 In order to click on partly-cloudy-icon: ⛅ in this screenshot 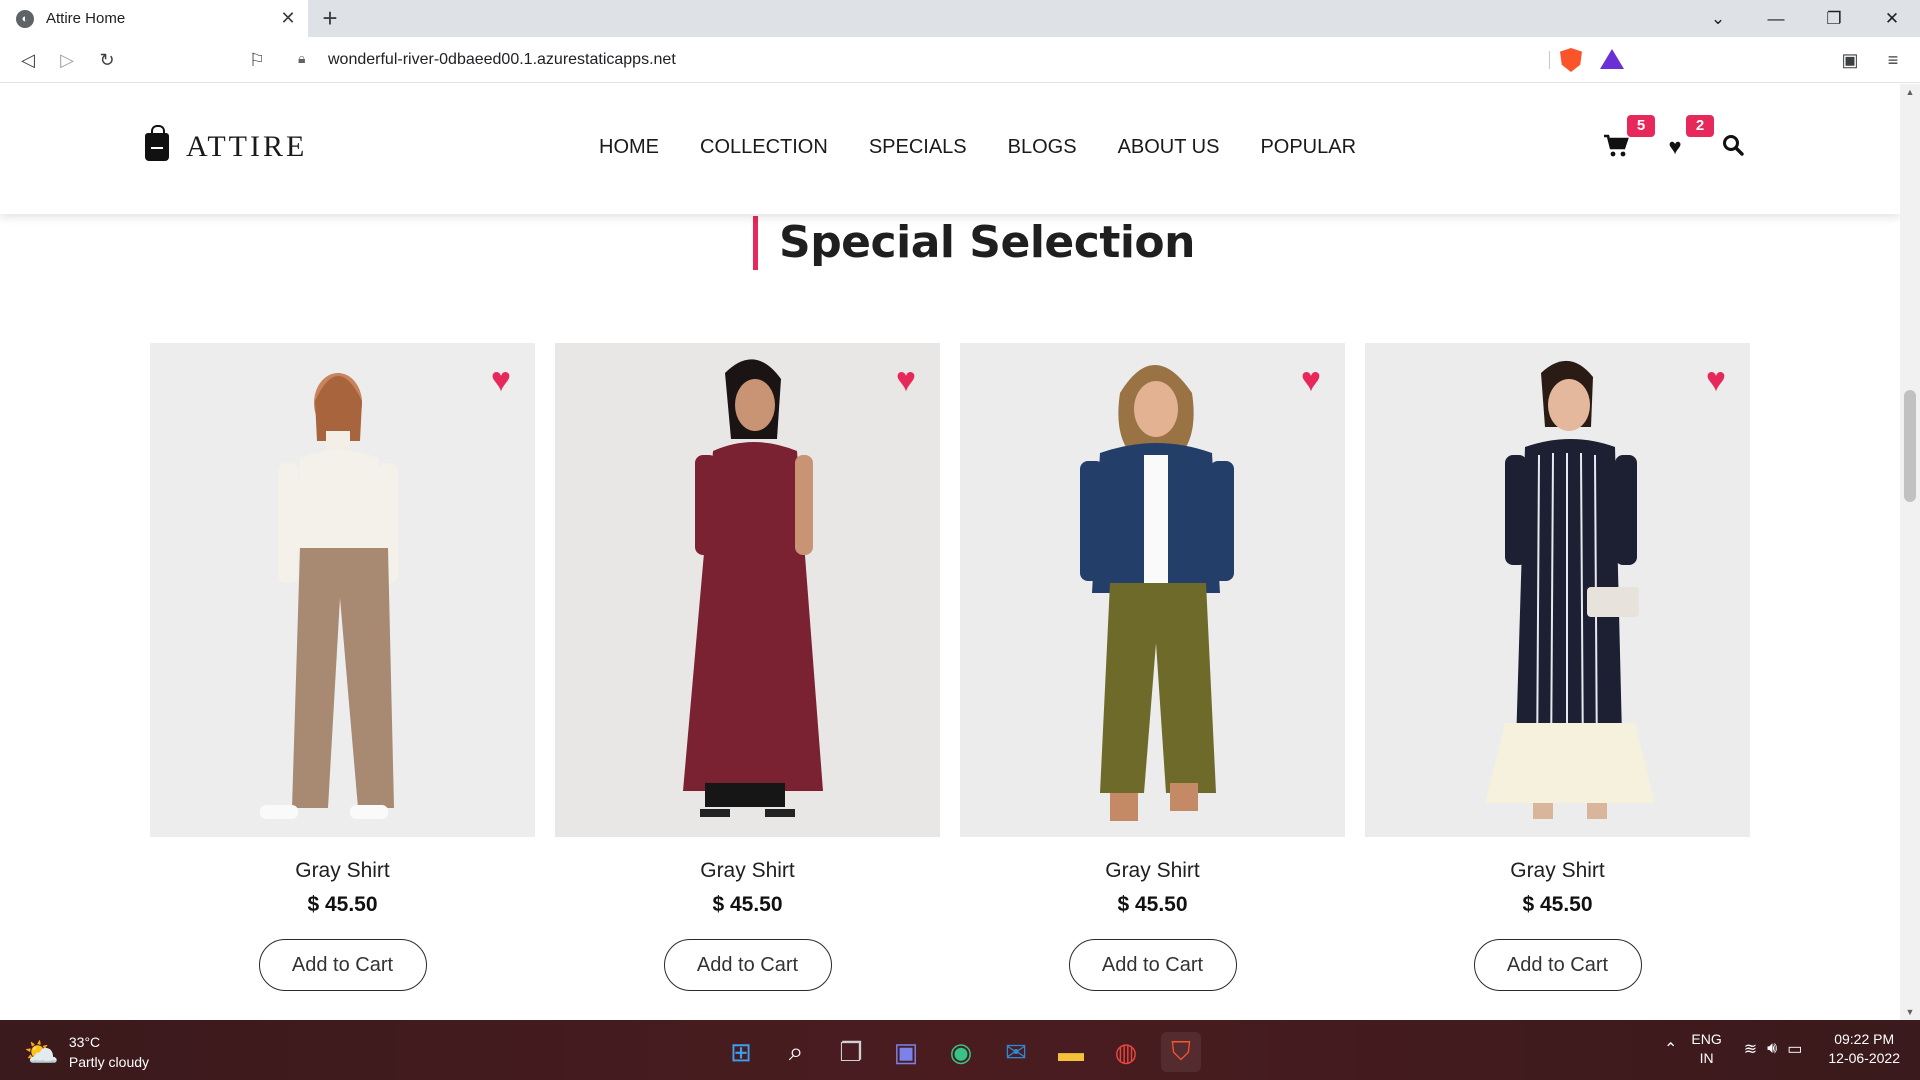, I will do `click(41, 1052)`.